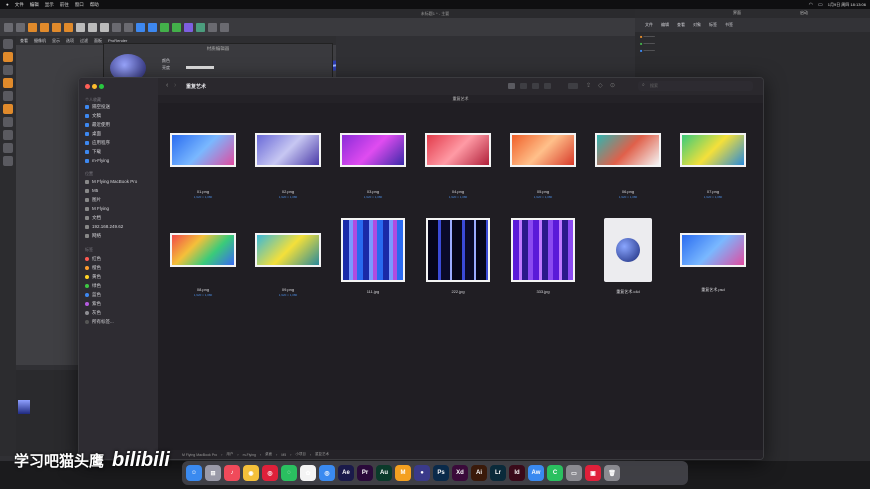  What do you see at coordinates (511, 86) in the screenshot?
I see `icon-view-icon` at bounding box center [511, 86].